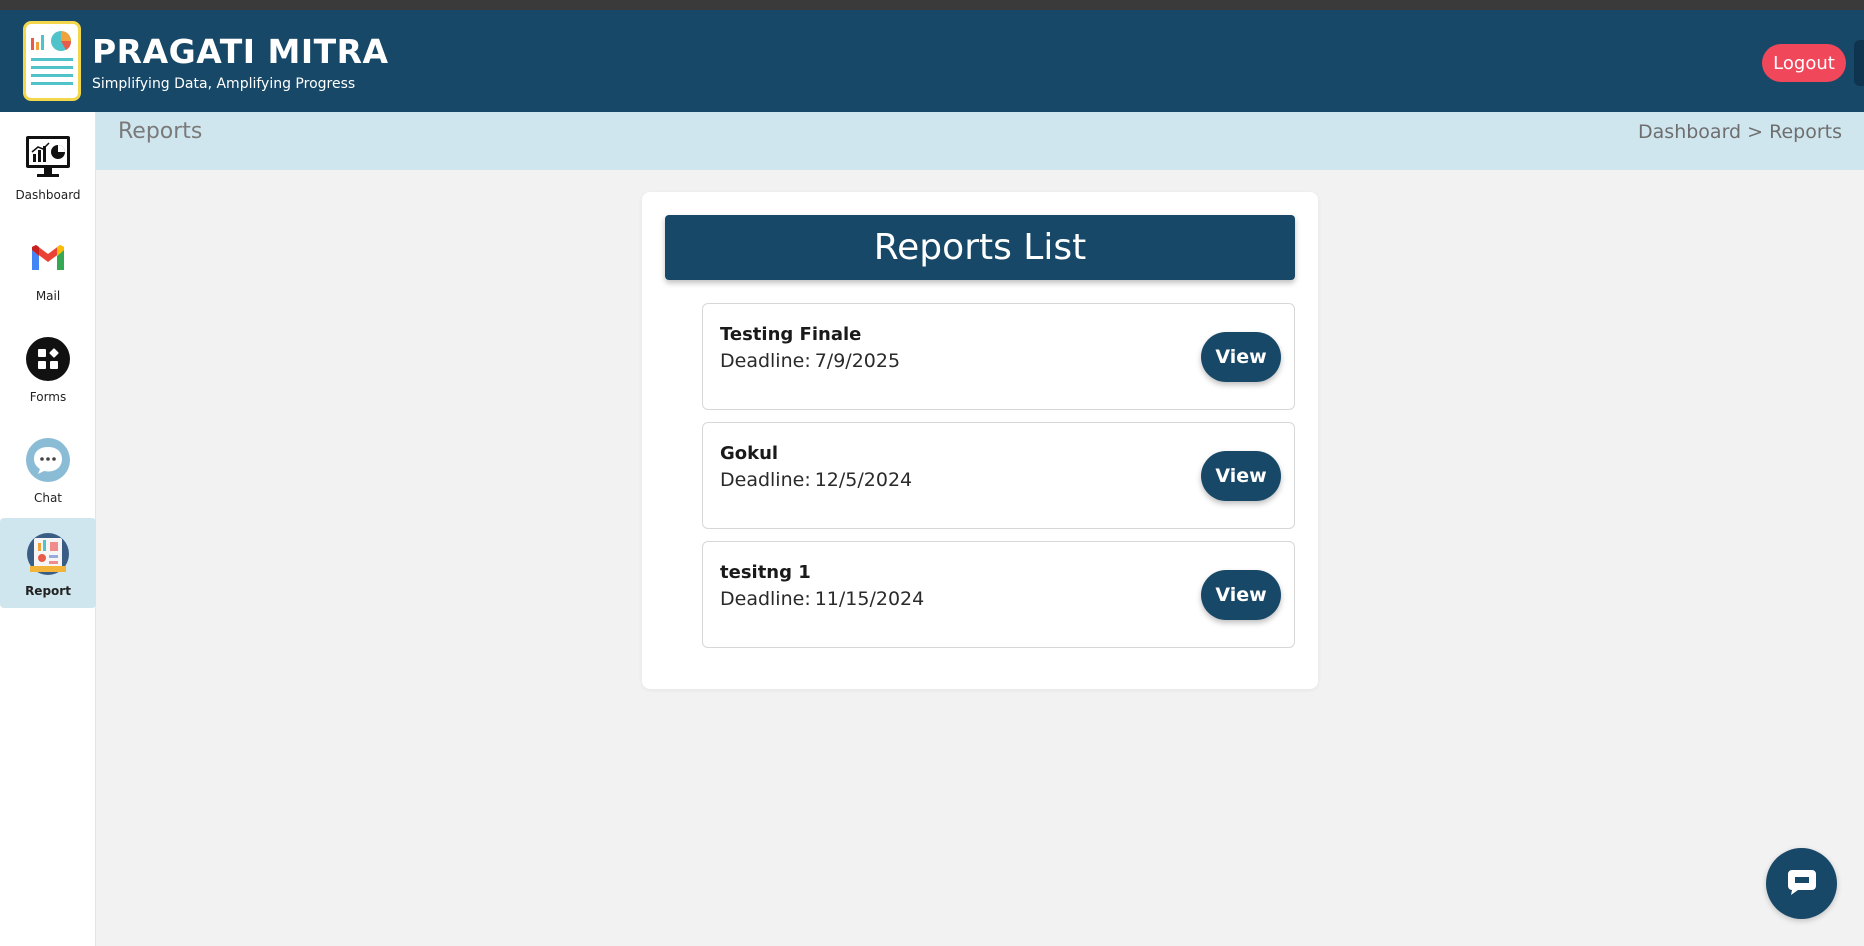  I want to click on page-title: Reports, so click(160, 131).